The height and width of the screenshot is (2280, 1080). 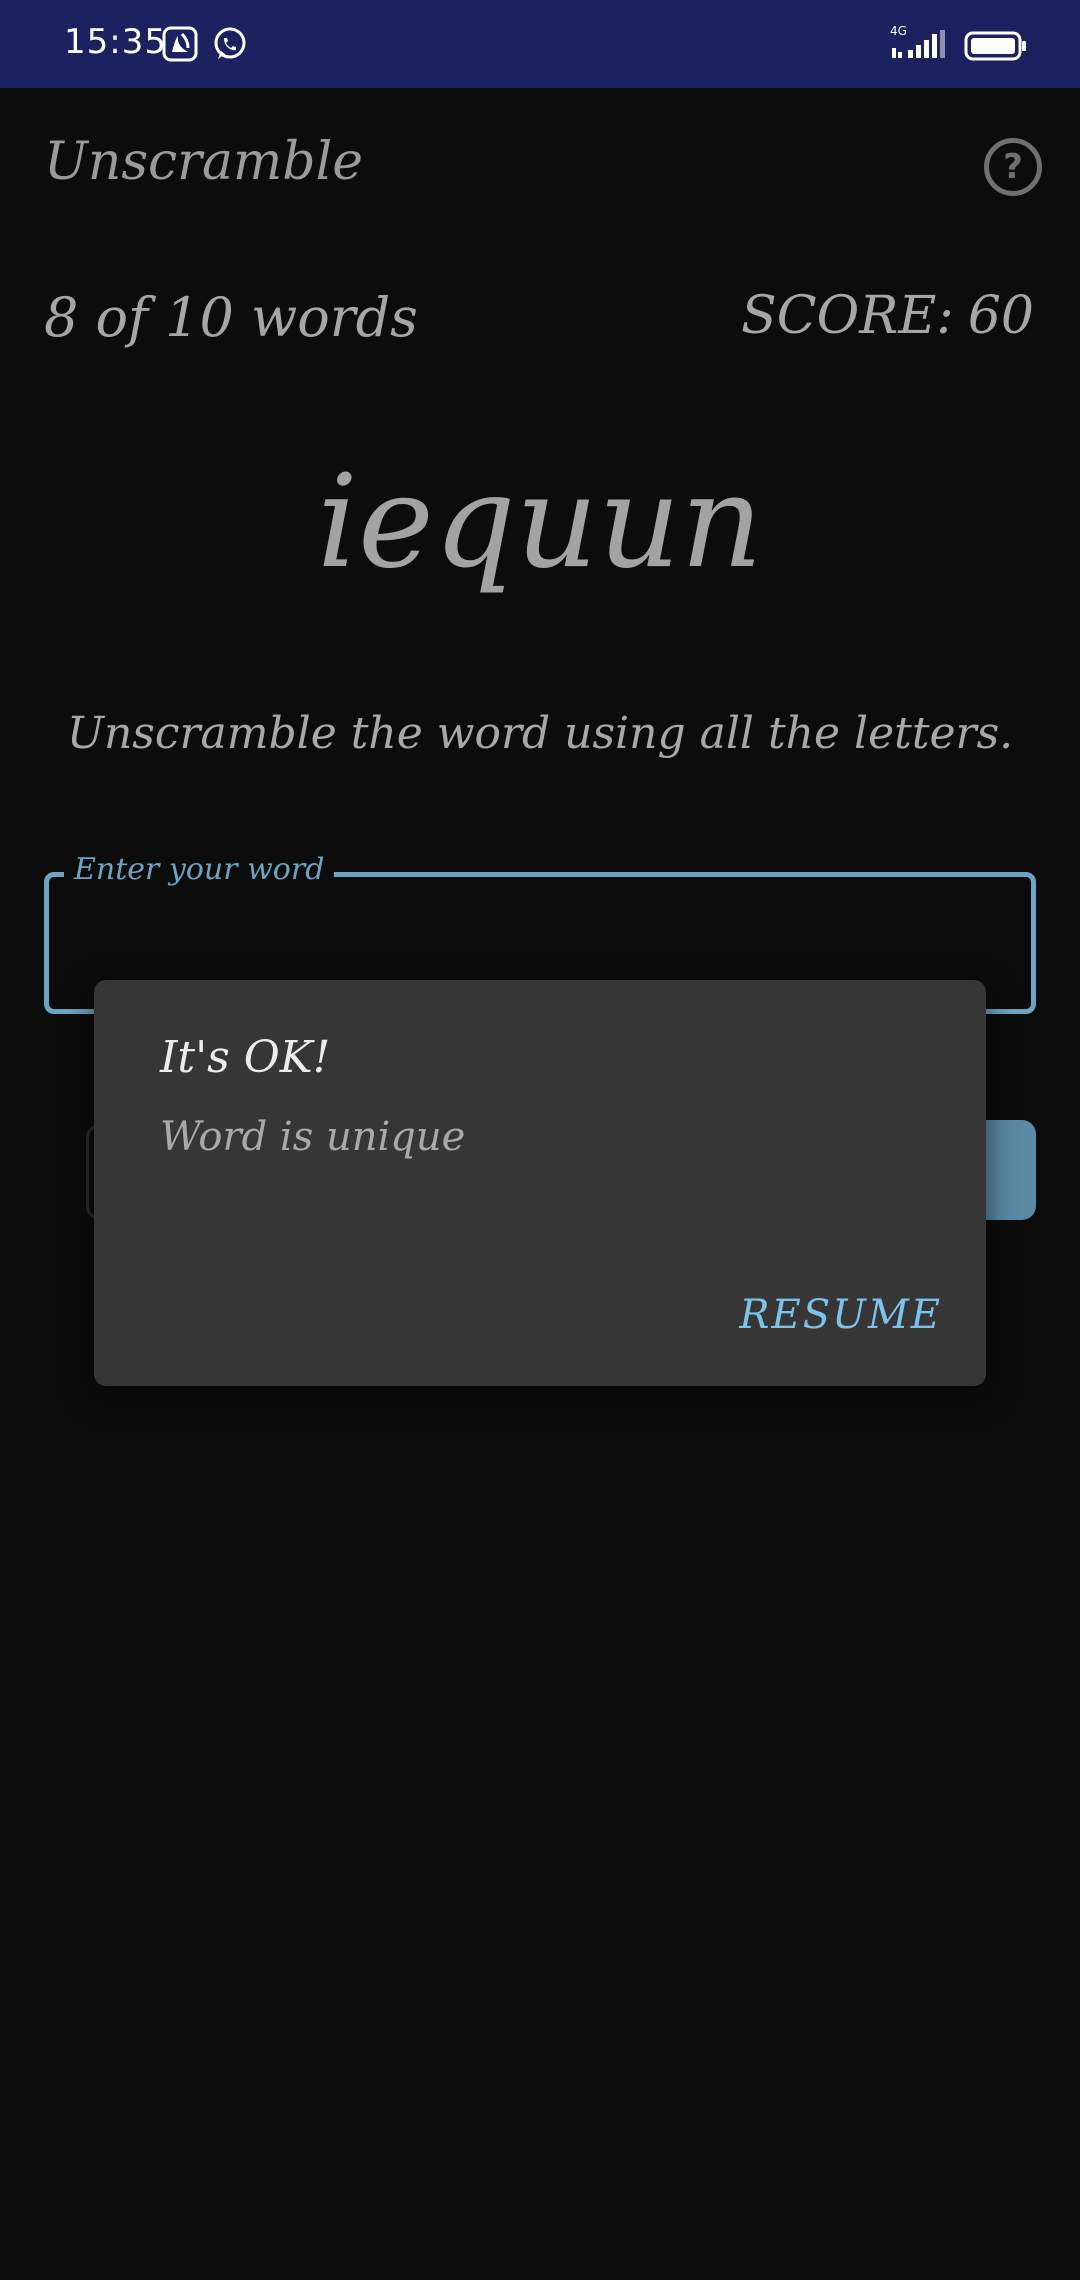 I want to click on help-circle-icon: ?, so click(x=1013, y=167).